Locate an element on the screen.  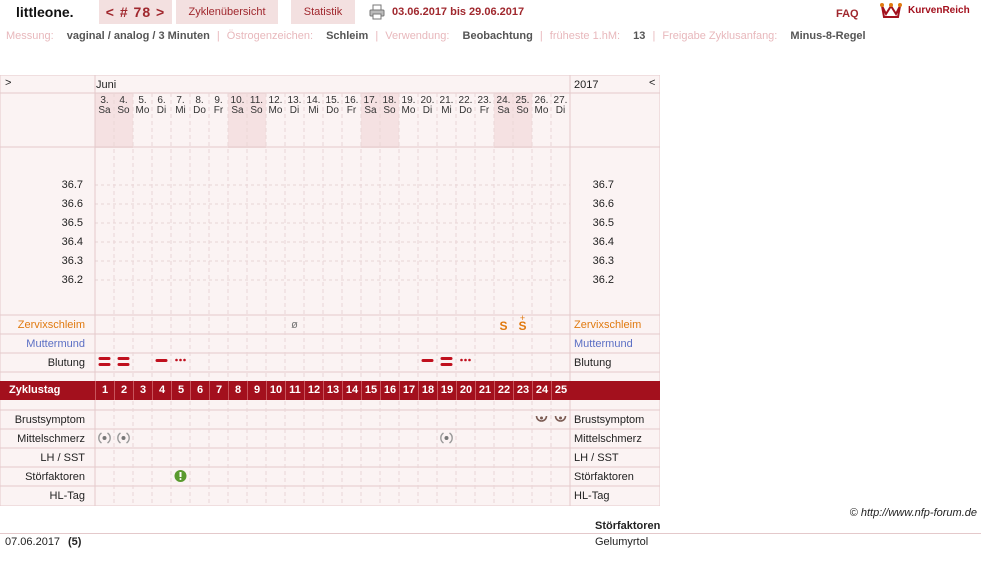
cycle-day-number: 8 is located at coordinates (237, 390).